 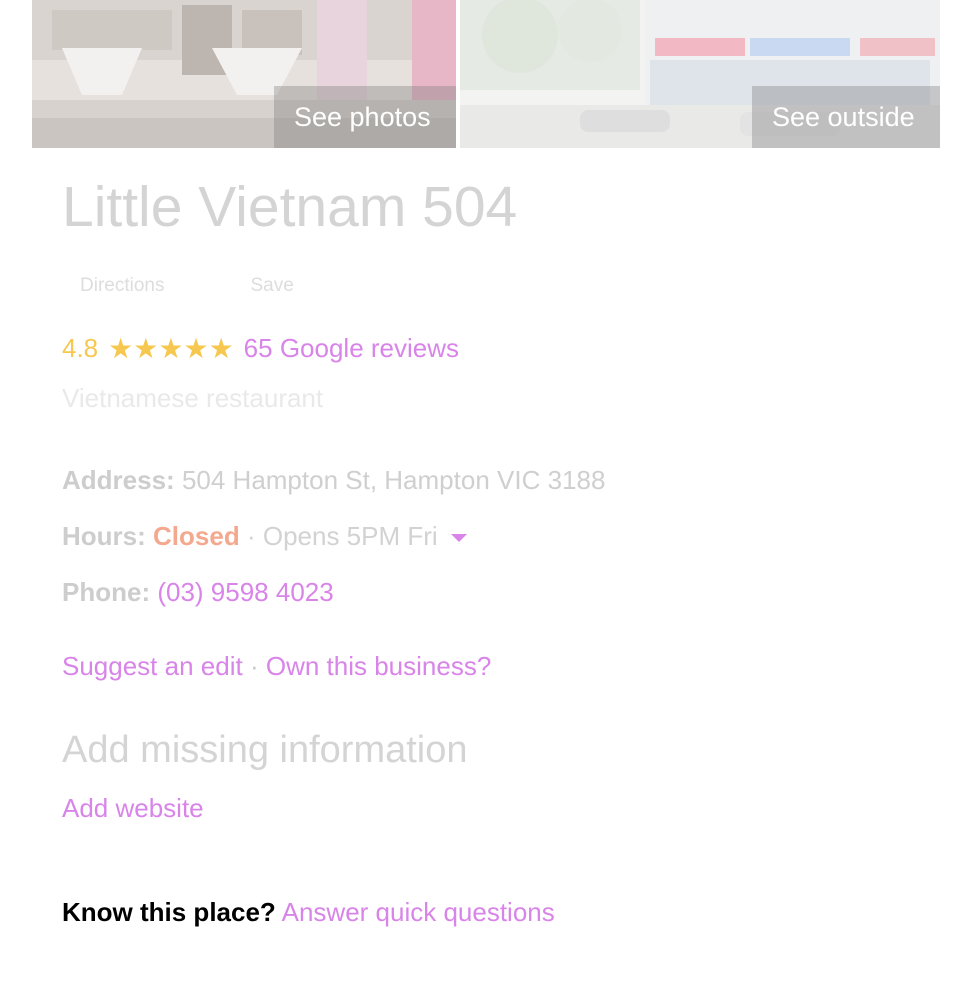 I want to click on address-value: 504 Hampton St, Hampton VIC 3188, so click(x=393, y=480).